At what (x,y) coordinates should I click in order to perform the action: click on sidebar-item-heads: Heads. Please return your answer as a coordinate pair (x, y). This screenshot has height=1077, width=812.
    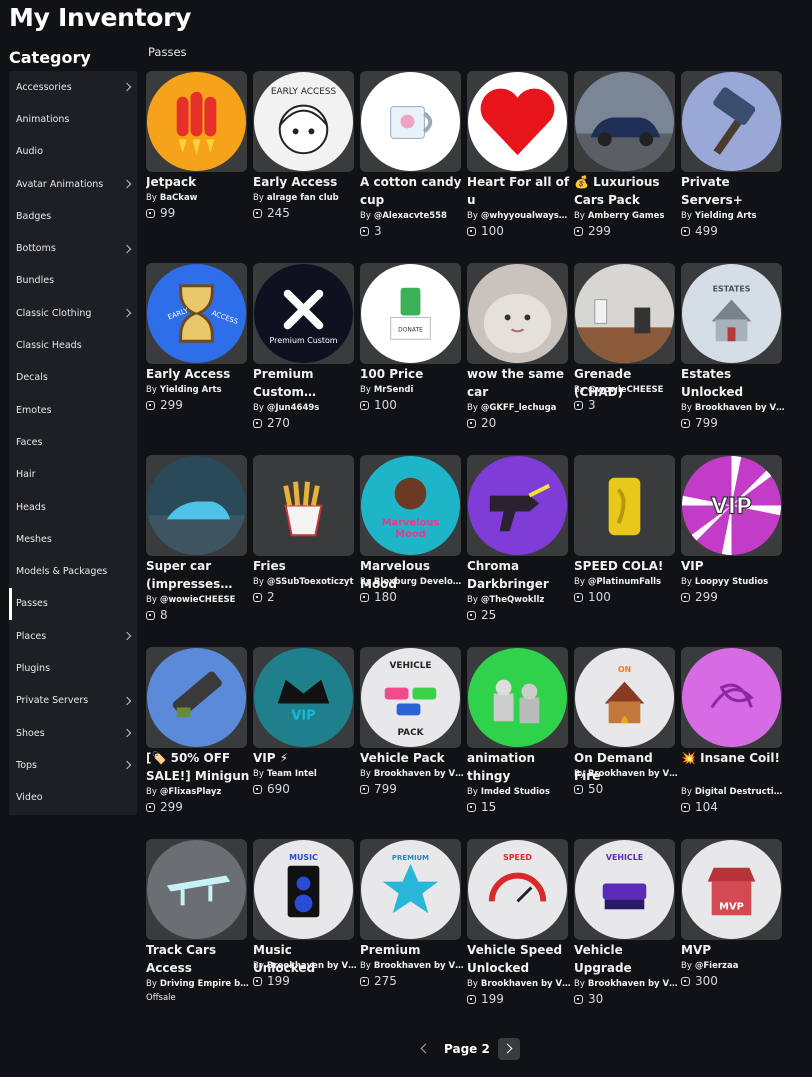
    Looking at the image, I should click on (73, 507).